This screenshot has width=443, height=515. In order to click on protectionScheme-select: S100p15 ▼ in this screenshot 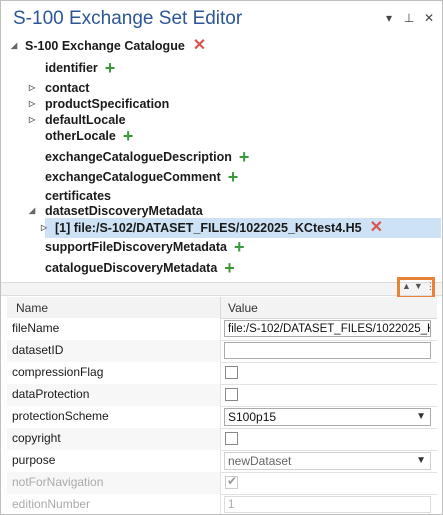, I will do `click(327, 417)`.